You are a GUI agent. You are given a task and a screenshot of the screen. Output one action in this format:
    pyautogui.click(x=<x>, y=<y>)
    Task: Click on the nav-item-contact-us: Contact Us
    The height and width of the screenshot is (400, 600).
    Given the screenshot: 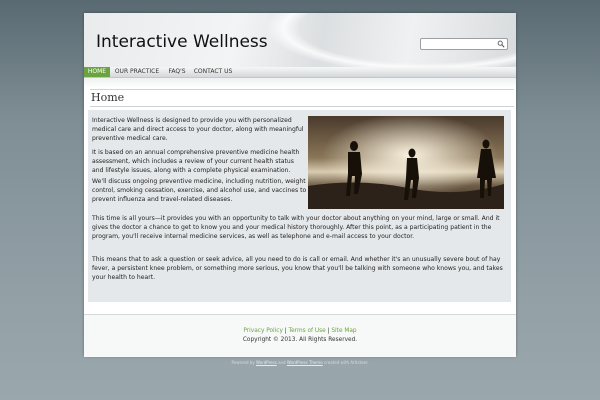 What is the action you would take?
    pyautogui.click(x=213, y=72)
    